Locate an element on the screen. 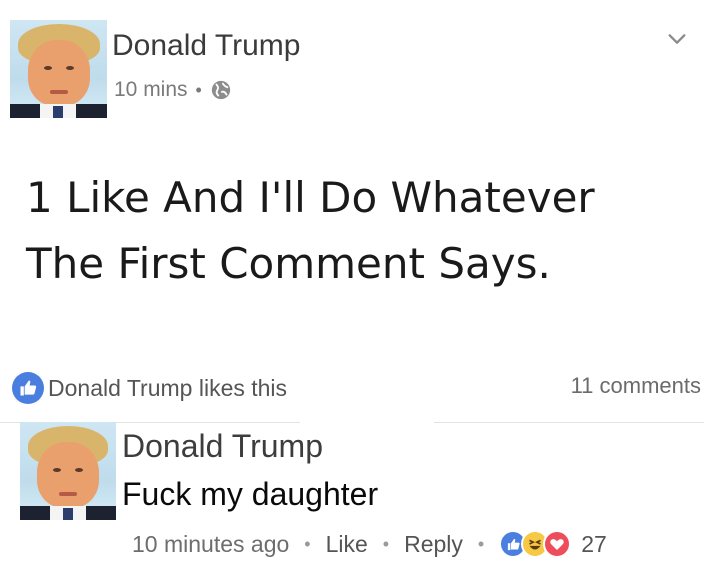  reaction-count: 27 is located at coordinates (594, 543).